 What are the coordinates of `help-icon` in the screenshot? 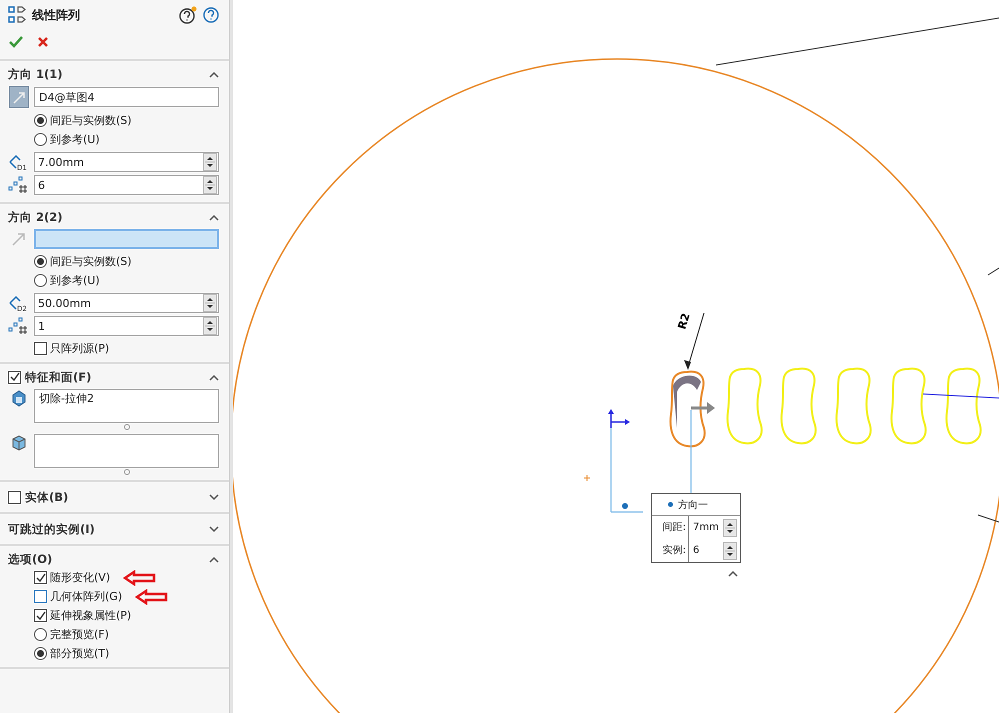 It's located at (188, 15).